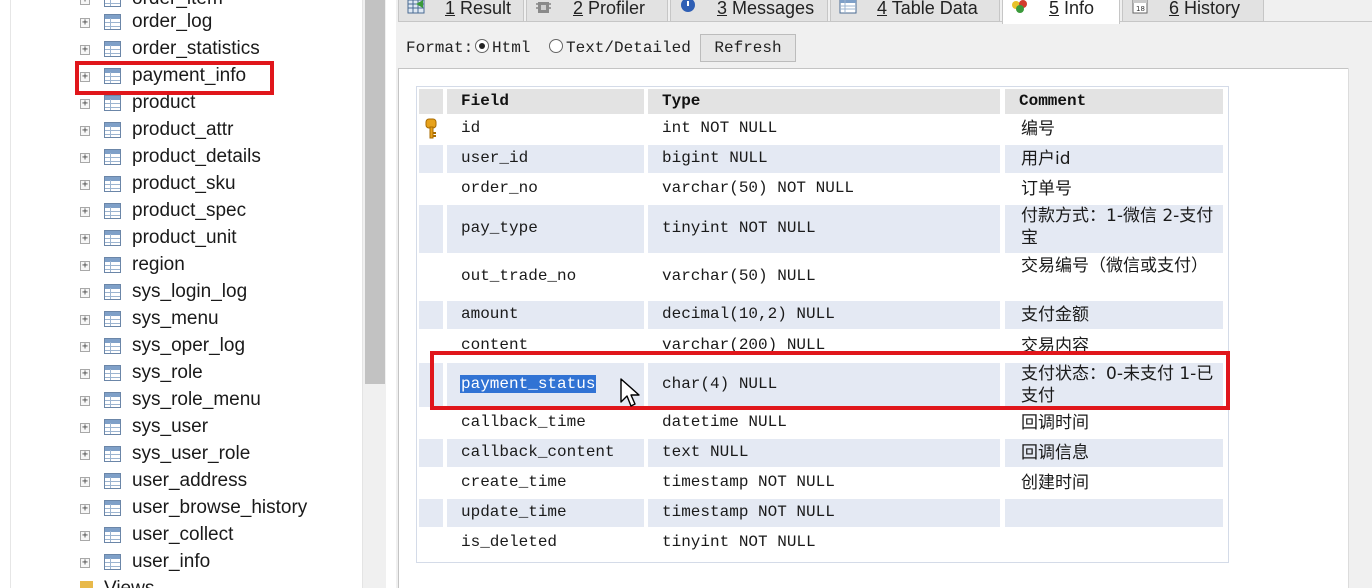 This screenshot has width=1372, height=588. I want to click on tree-item-table: + sys_role, so click(180, 373).